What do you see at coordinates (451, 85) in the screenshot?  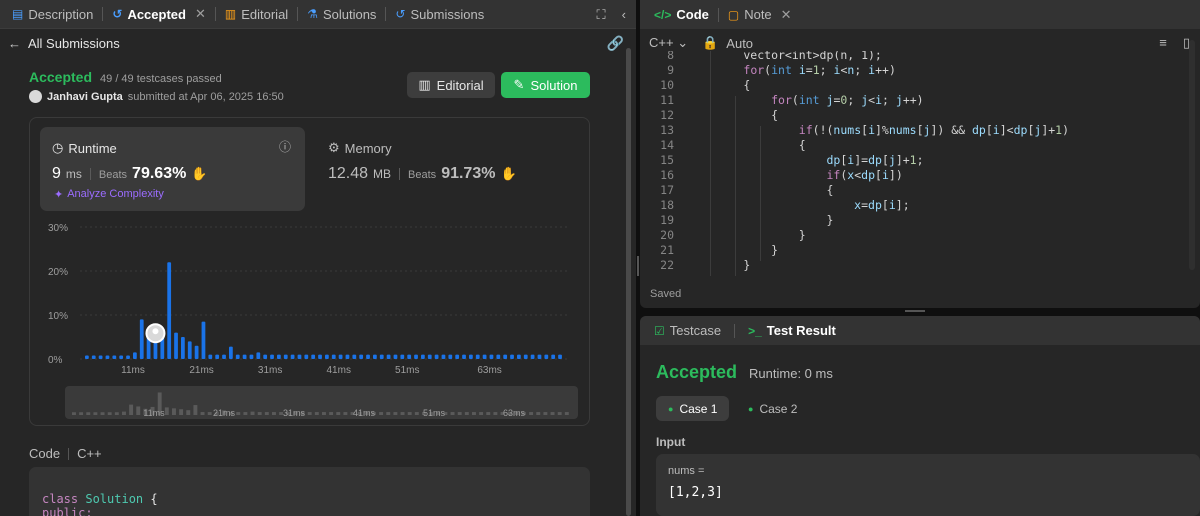 I see `editorial-button: ▥ Editorial` at bounding box center [451, 85].